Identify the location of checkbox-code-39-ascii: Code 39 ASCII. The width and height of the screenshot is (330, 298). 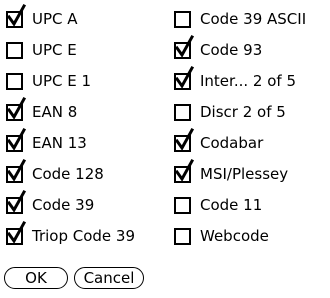
(250, 19).